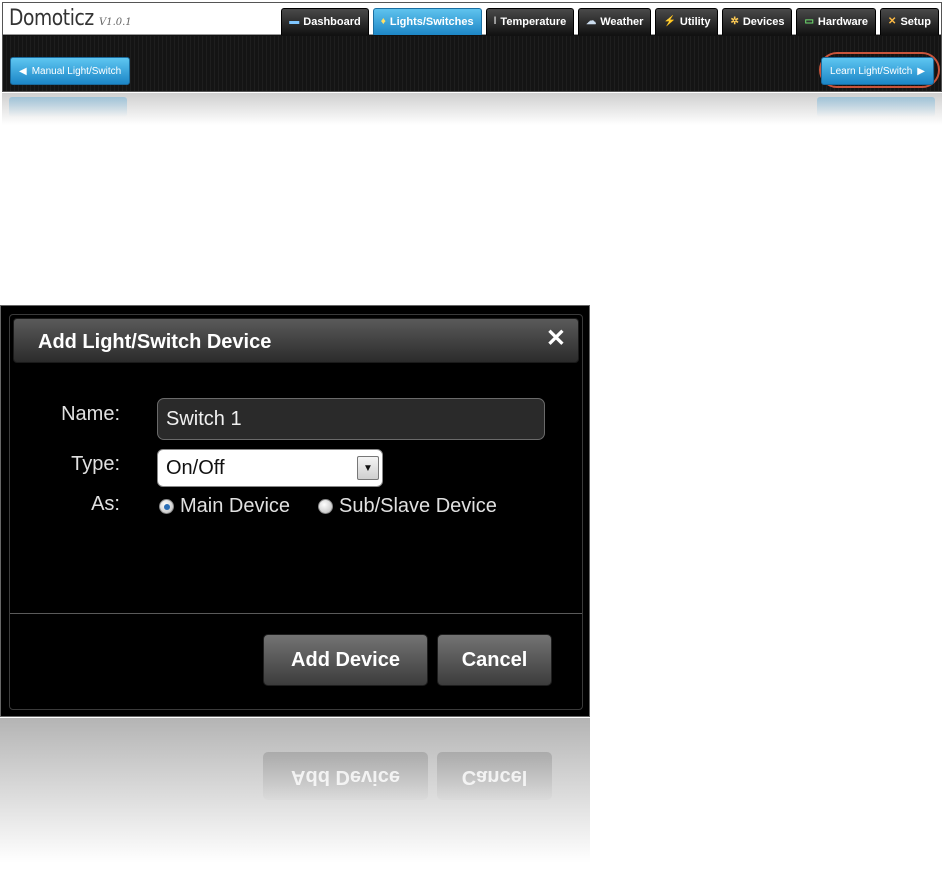  What do you see at coordinates (115, 22) in the screenshot?
I see `app-version: V1.0.1` at bounding box center [115, 22].